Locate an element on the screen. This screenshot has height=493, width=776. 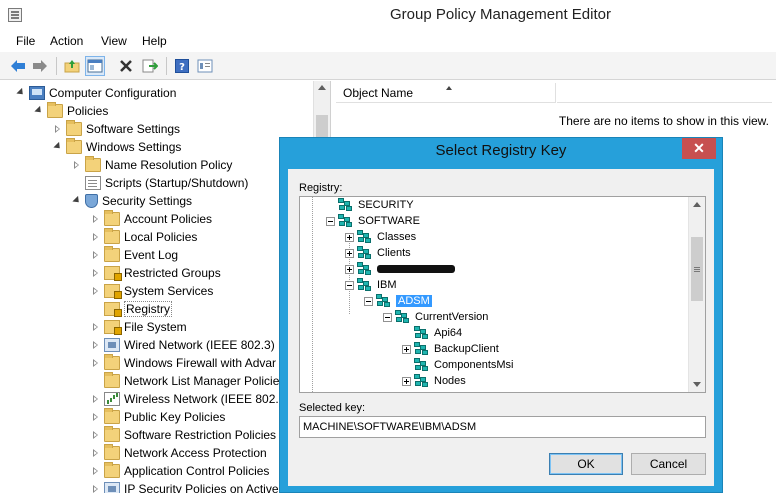
grip-icon is located at coordinates (697, 267).